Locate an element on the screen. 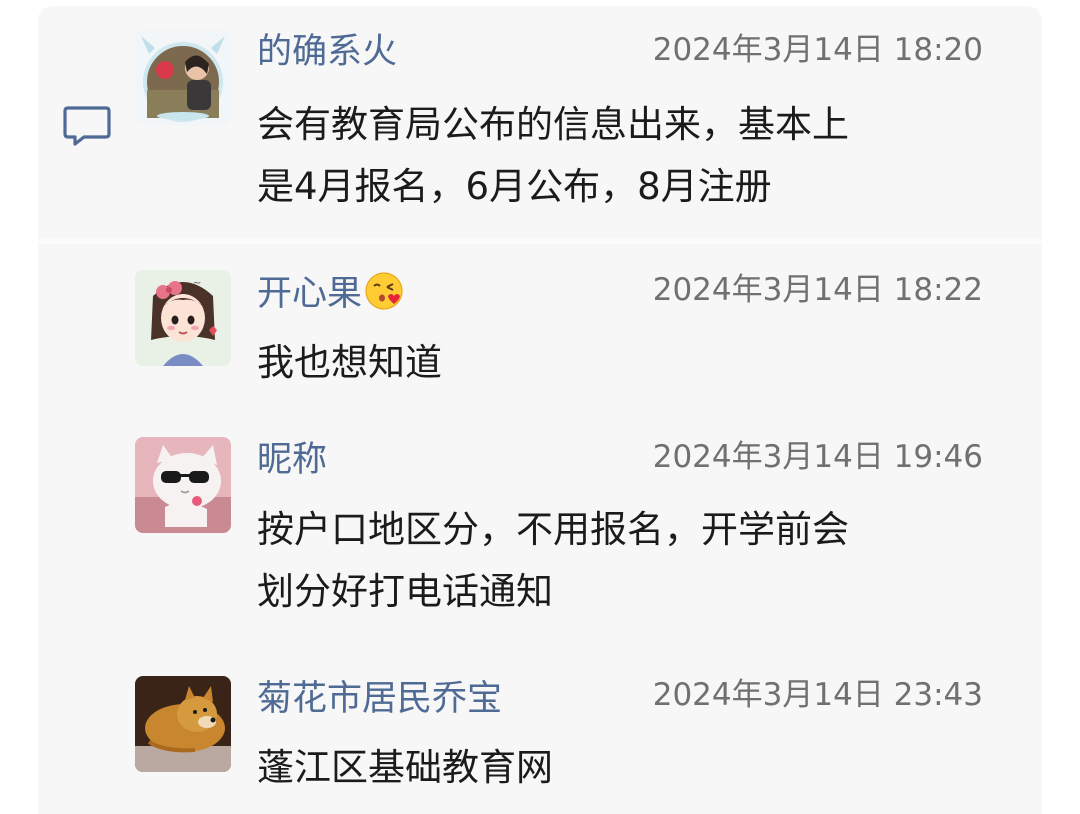 The height and width of the screenshot is (814, 1080). comment-nickname: 开心果 is located at coordinates (330, 293).